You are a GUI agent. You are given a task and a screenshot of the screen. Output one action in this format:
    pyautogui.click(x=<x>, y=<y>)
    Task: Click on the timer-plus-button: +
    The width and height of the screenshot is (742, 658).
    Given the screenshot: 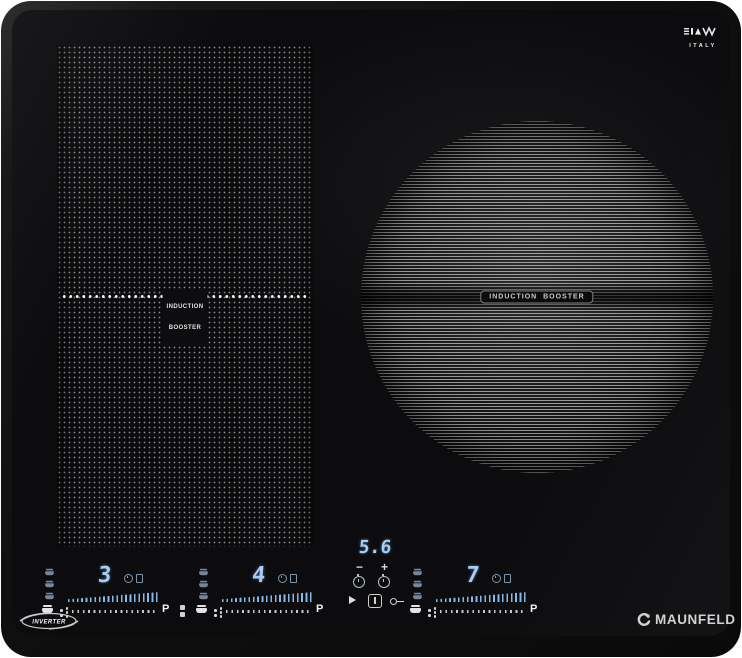 What is the action you would take?
    pyautogui.click(x=384, y=567)
    